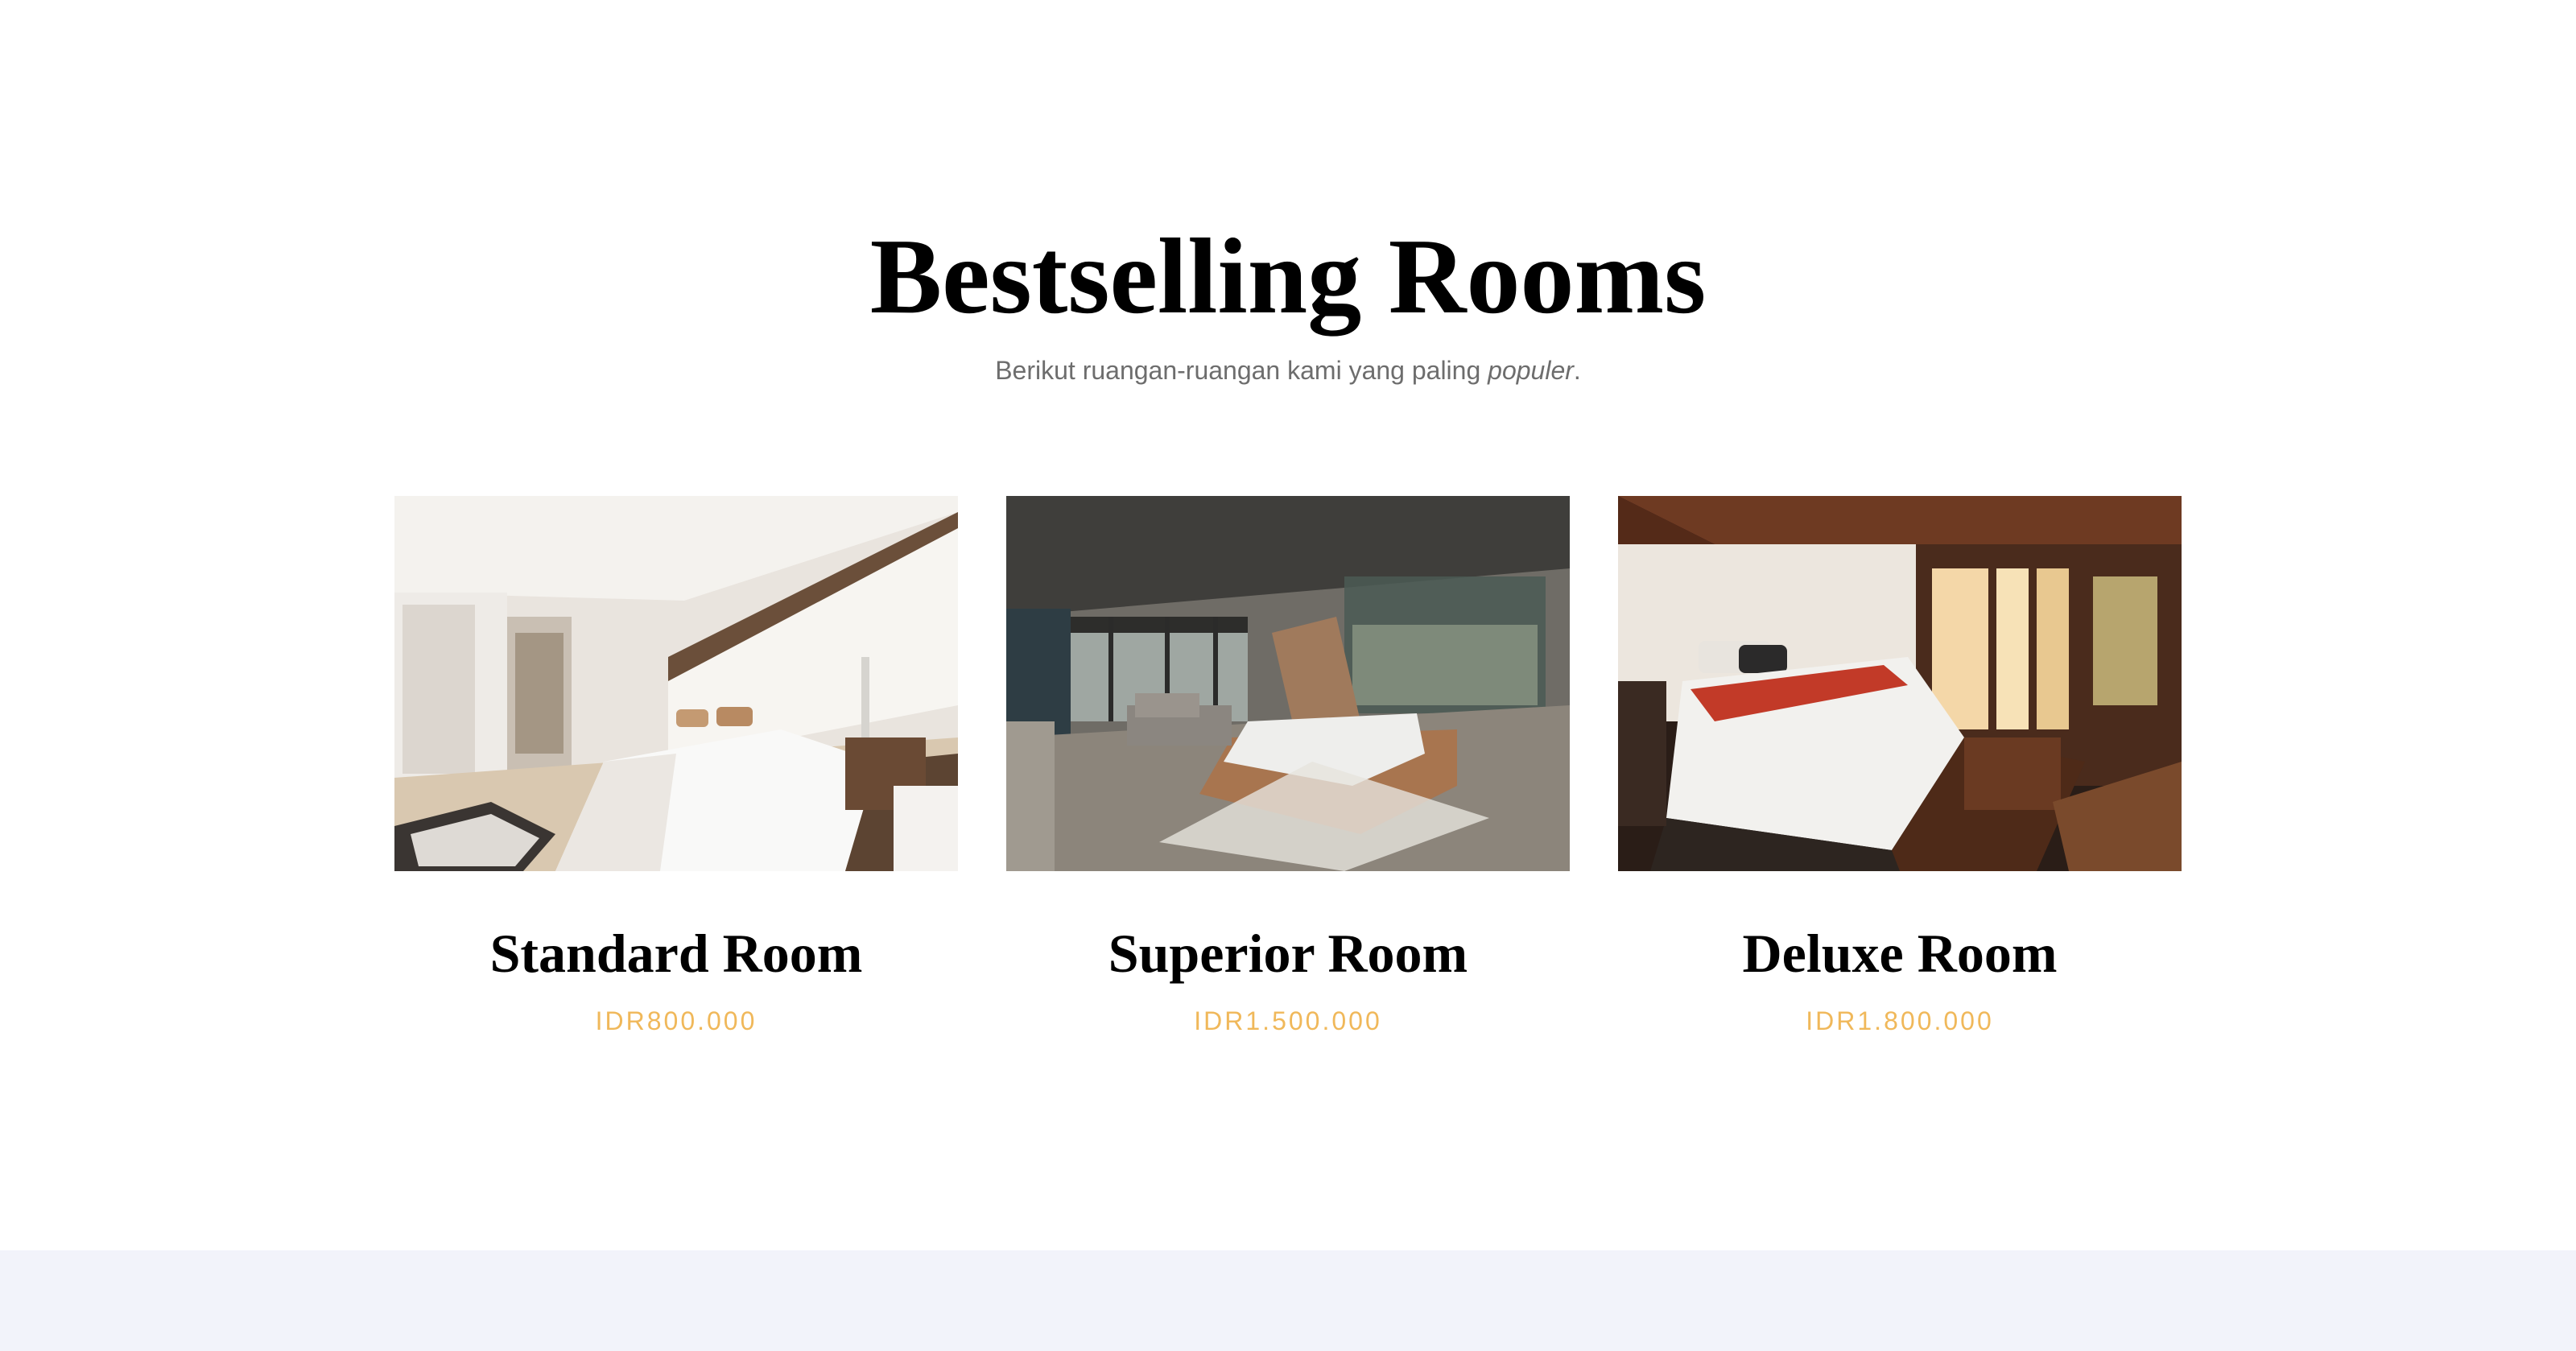  I want to click on room-price: IDR800.000, so click(676, 1020).